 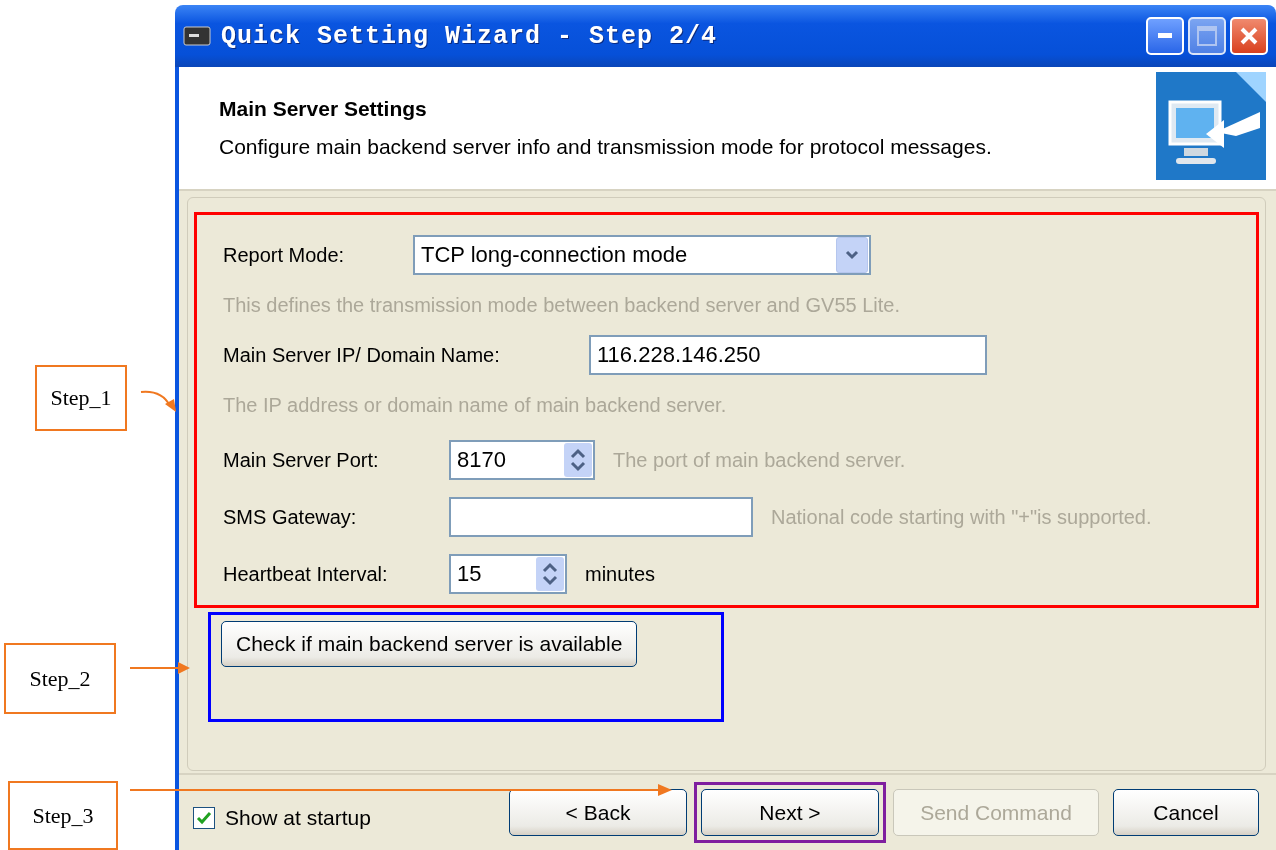 What do you see at coordinates (470, 36) in the screenshot?
I see `window-title: Quick Setting Wizard - Step 2/4` at bounding box center [470, 36].